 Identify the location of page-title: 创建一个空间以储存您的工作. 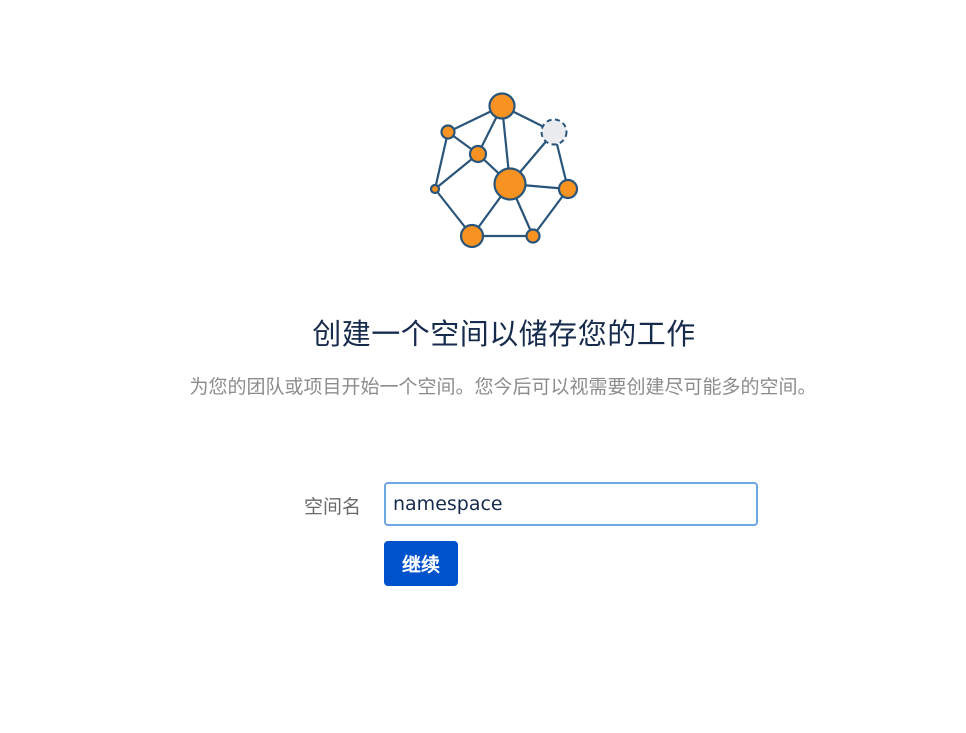
(504, 334).